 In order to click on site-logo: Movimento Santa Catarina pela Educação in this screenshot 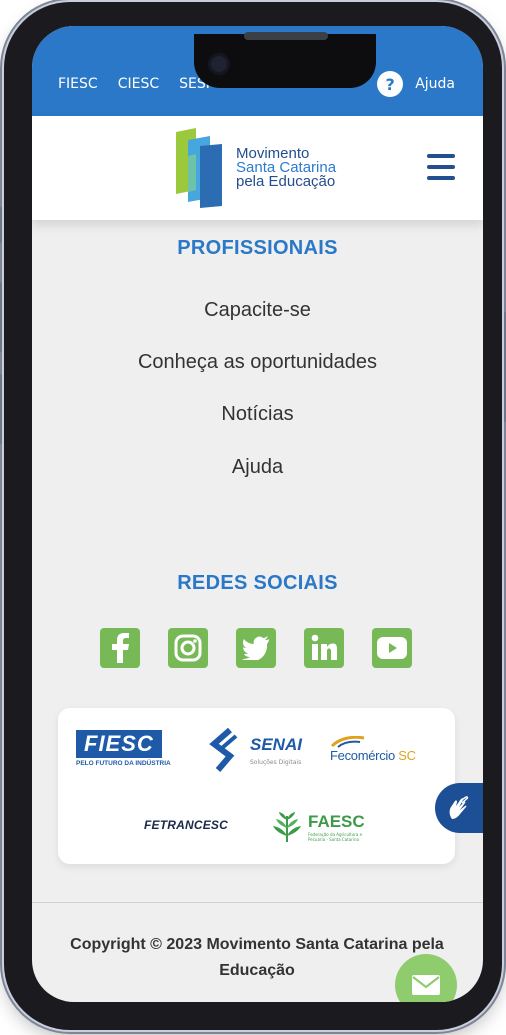, I will do `click(254, 168)`.